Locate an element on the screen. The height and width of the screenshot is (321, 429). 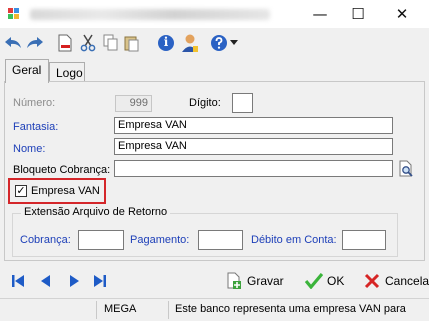
cancela-button: Cancela is located at coordinates (396, 281).